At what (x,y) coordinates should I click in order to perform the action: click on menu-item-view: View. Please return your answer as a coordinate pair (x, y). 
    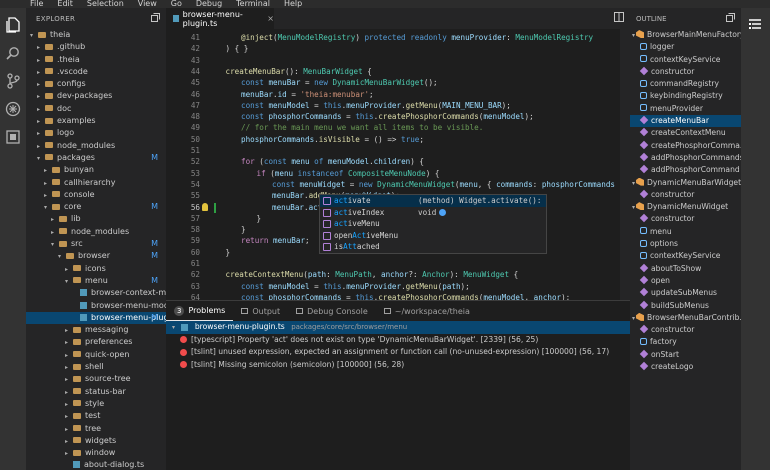
    Looking at the image, I should click on (147, 4).